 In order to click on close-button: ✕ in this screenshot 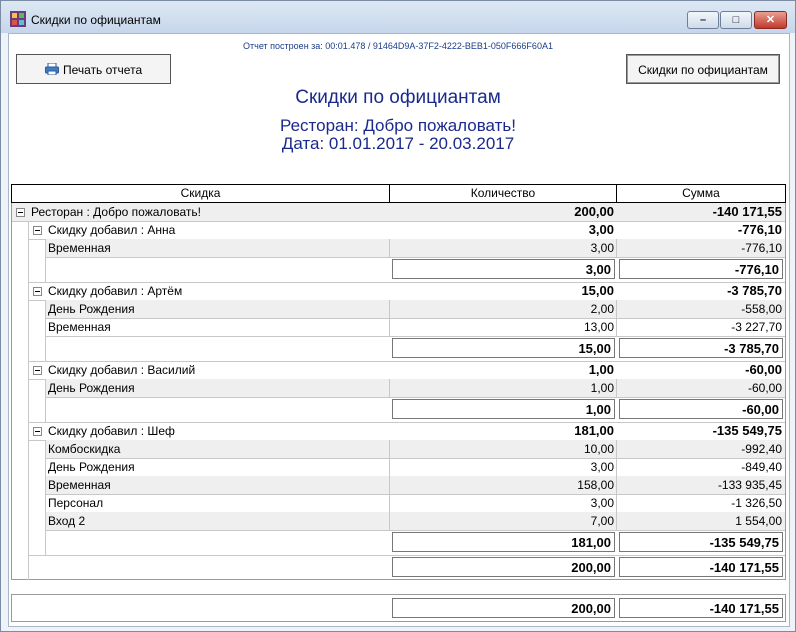, I will do `click(770, 20)`.